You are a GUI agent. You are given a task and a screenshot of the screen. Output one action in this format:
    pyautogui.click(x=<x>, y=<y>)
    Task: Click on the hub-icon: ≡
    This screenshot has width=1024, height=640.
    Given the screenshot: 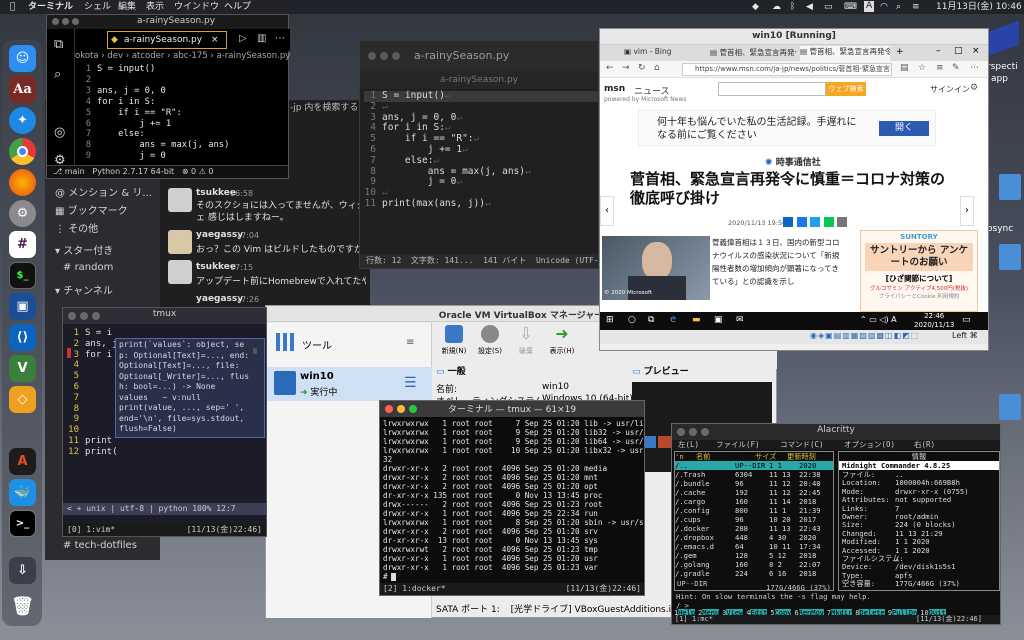 What is the action you would take?
    pyautogui.click(x=940, y=68)
    